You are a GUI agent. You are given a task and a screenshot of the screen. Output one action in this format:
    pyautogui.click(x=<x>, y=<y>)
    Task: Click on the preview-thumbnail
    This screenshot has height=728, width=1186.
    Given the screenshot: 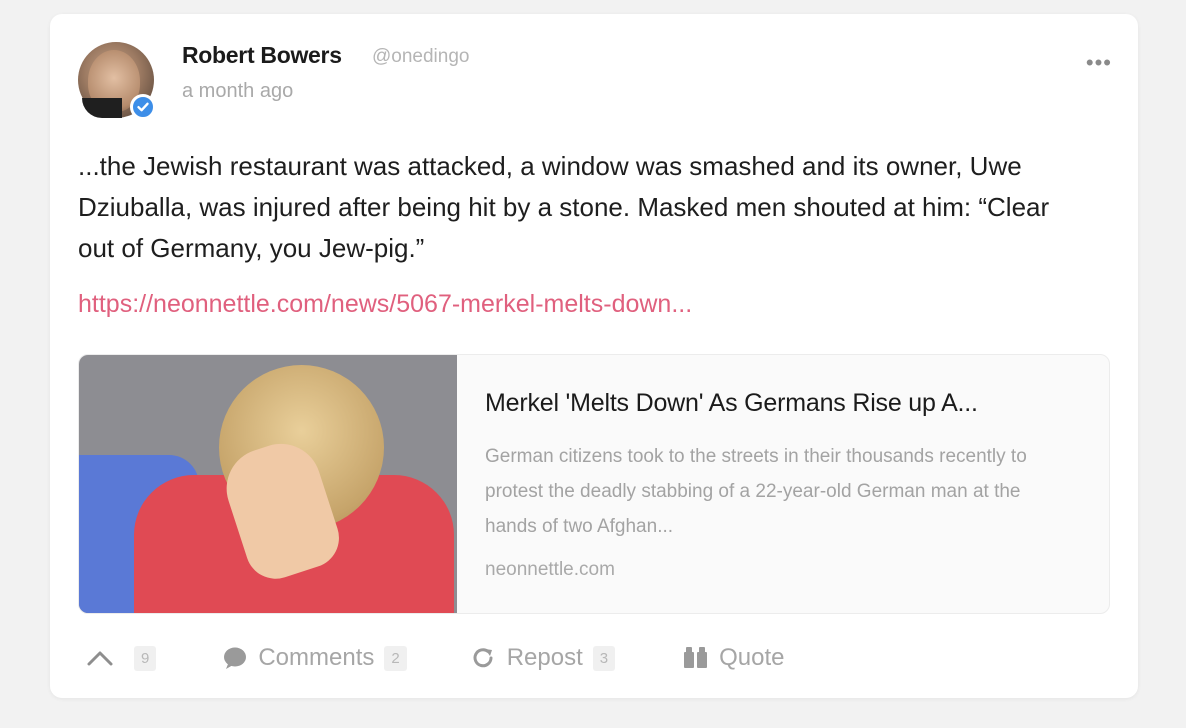 What is the action you would take?
    pyautogui.click(x=268, y=484)
    